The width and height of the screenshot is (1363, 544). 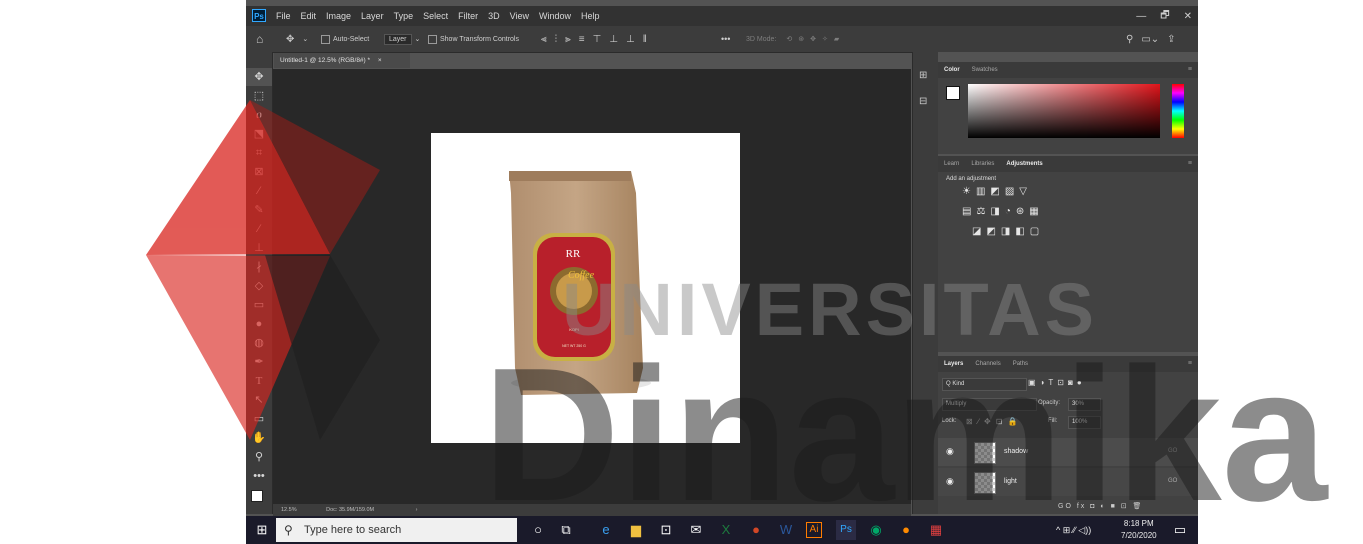 I want to click on history-brush-tool-icon: ∤, so click(x=259, y=267).